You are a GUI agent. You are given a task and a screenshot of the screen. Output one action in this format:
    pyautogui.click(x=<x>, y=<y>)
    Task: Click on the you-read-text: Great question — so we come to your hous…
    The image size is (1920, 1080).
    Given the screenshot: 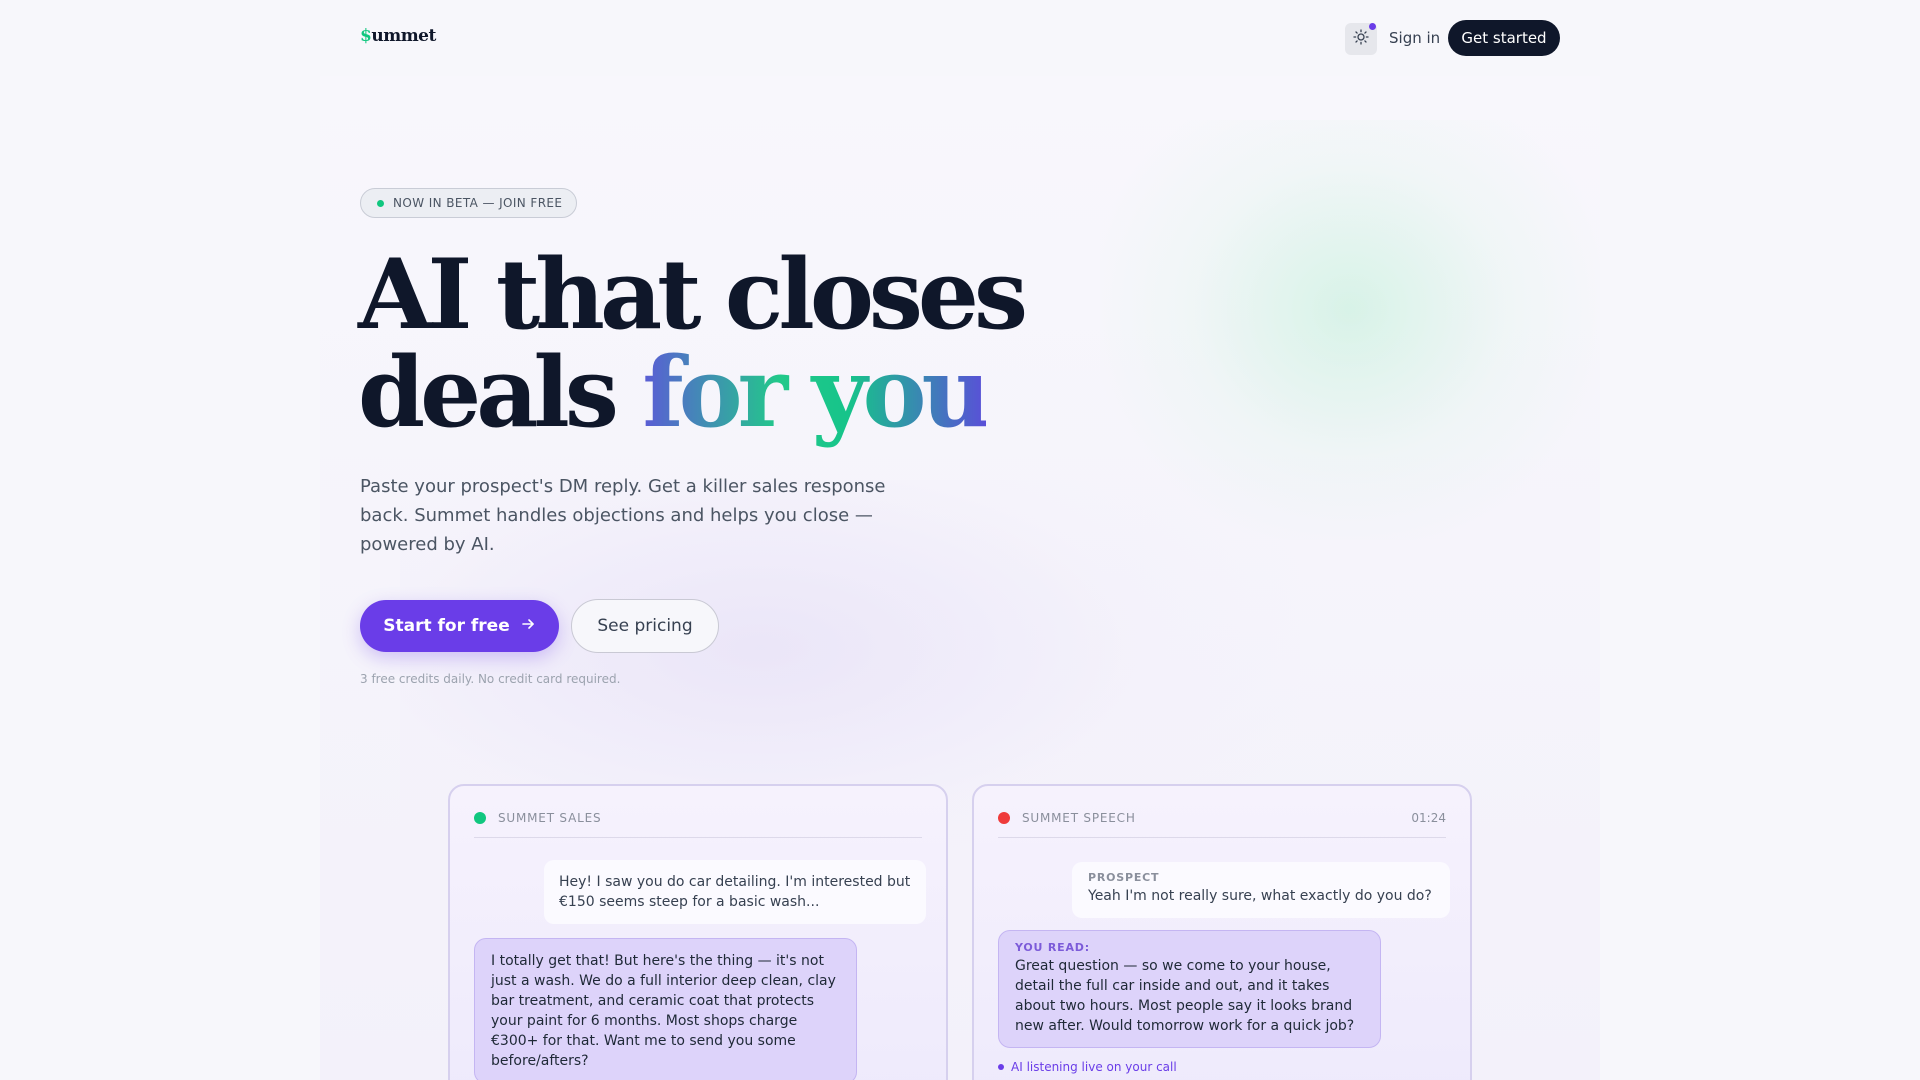 What is the action you would take?
    pyautogui.click(x=1185, y=996)
    